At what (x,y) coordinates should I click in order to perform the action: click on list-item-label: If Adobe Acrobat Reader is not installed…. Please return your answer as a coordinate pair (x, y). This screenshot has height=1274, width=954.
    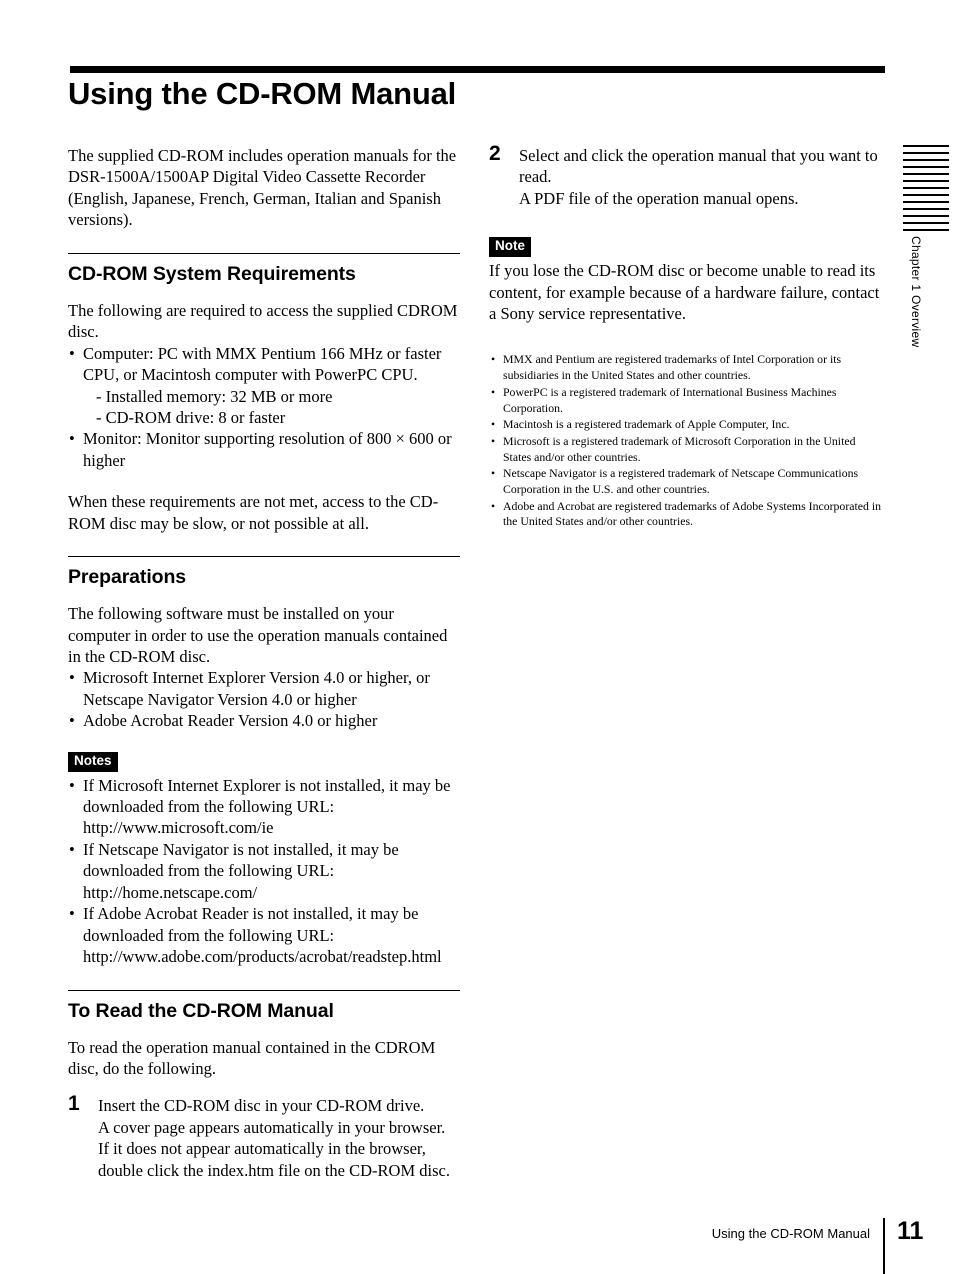
    Looking at the image, I should click on (262, 935).